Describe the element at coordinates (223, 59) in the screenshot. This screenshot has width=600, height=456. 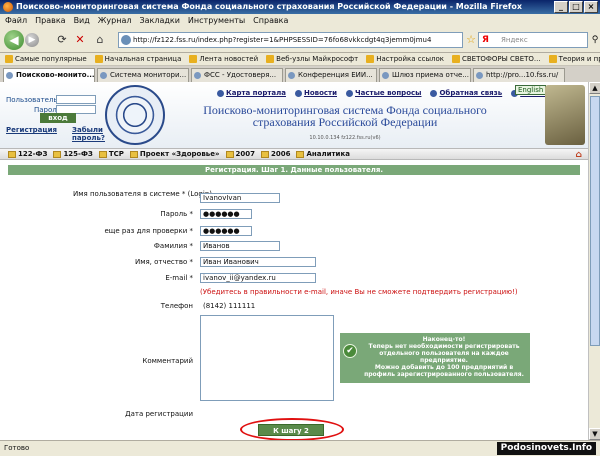
I see `bookmark-item: Лента новостей` at that location.